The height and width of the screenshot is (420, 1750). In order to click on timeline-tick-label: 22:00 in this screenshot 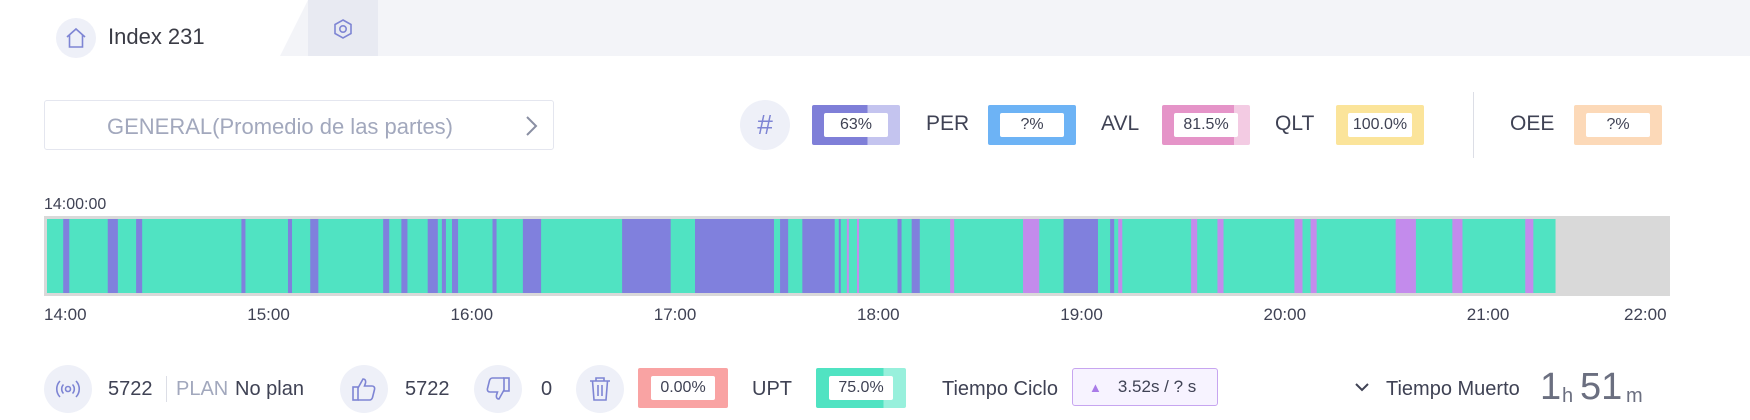, I will do `click(1645, 314)`.